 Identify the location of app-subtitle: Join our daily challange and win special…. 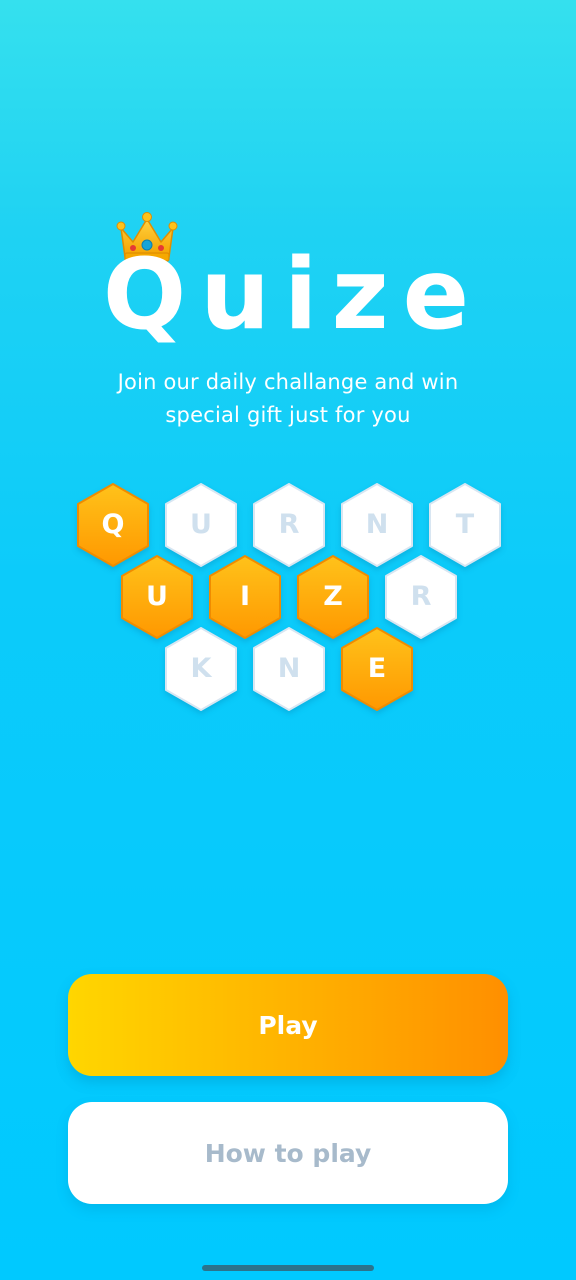
(288, 399).